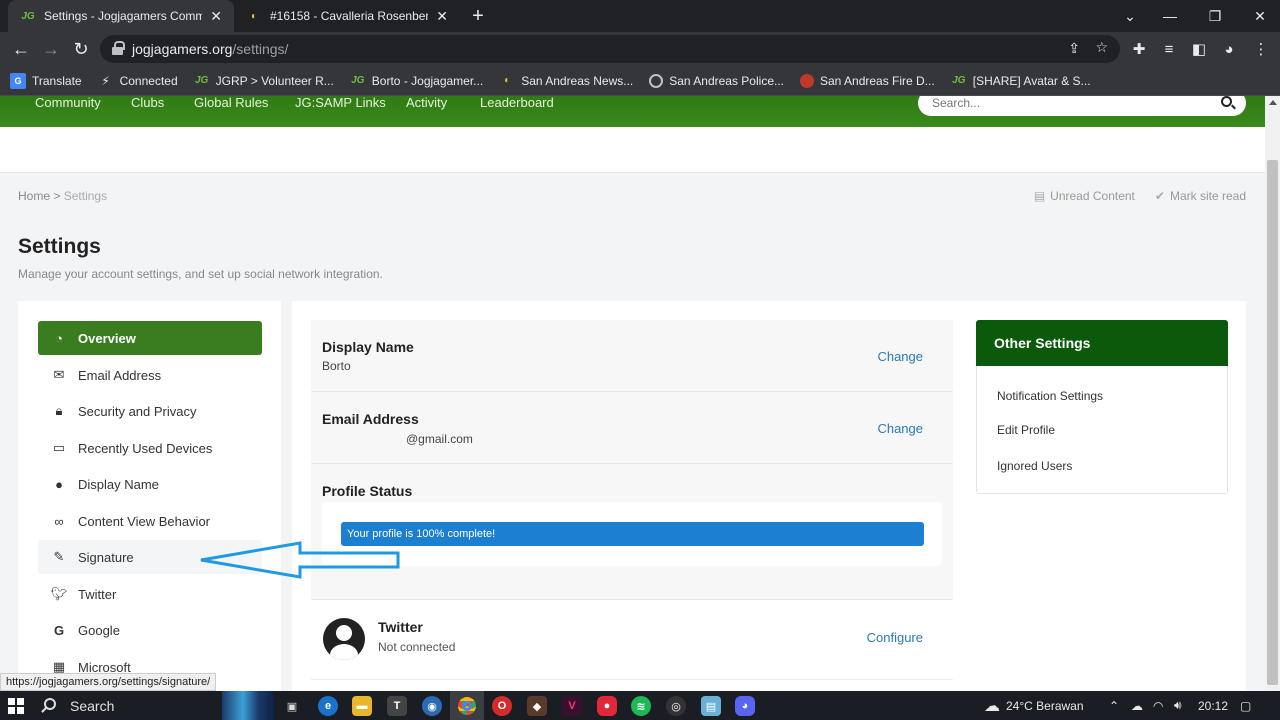 This screenshot has width=1280, height=720. What do you see at coordinates (292, 706) in the screenshot?
I see `task-view-icon: ▣` at bounding box center [292, 706].